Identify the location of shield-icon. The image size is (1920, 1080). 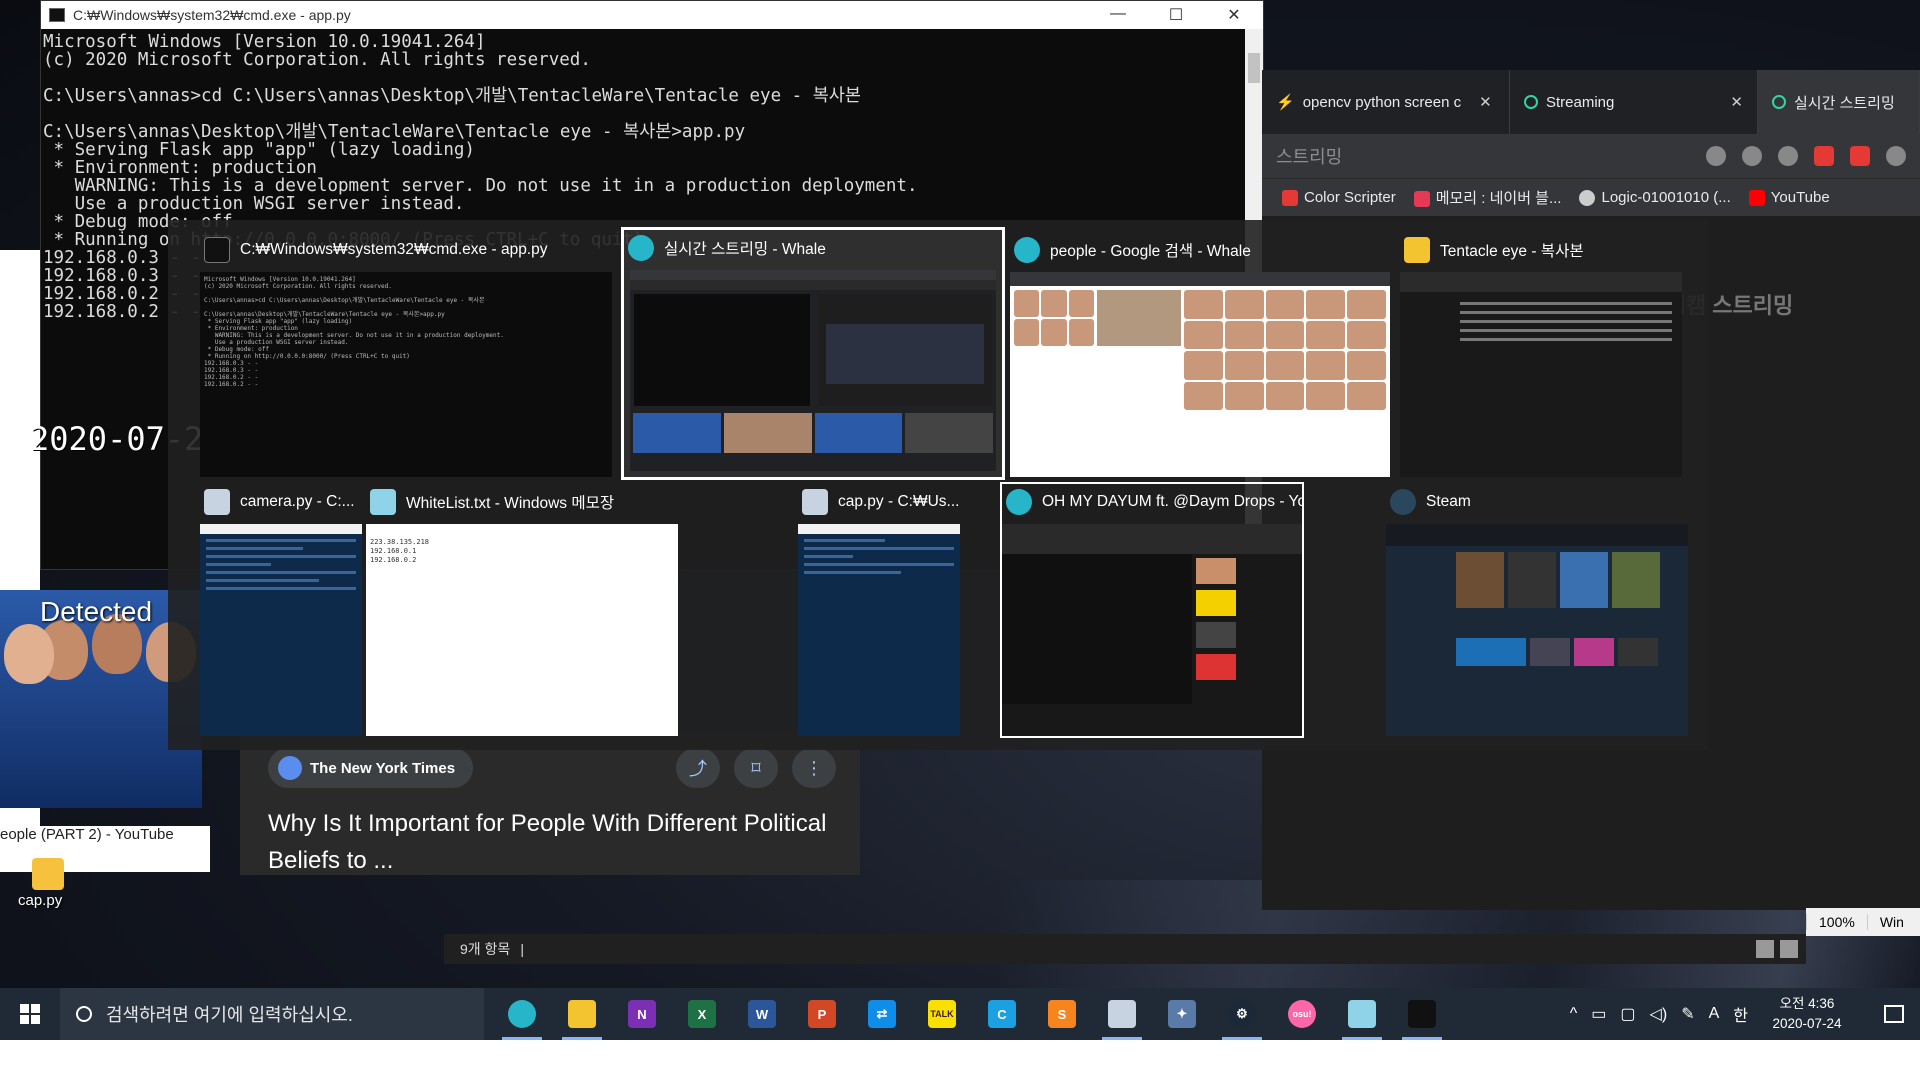
(1752, 156).